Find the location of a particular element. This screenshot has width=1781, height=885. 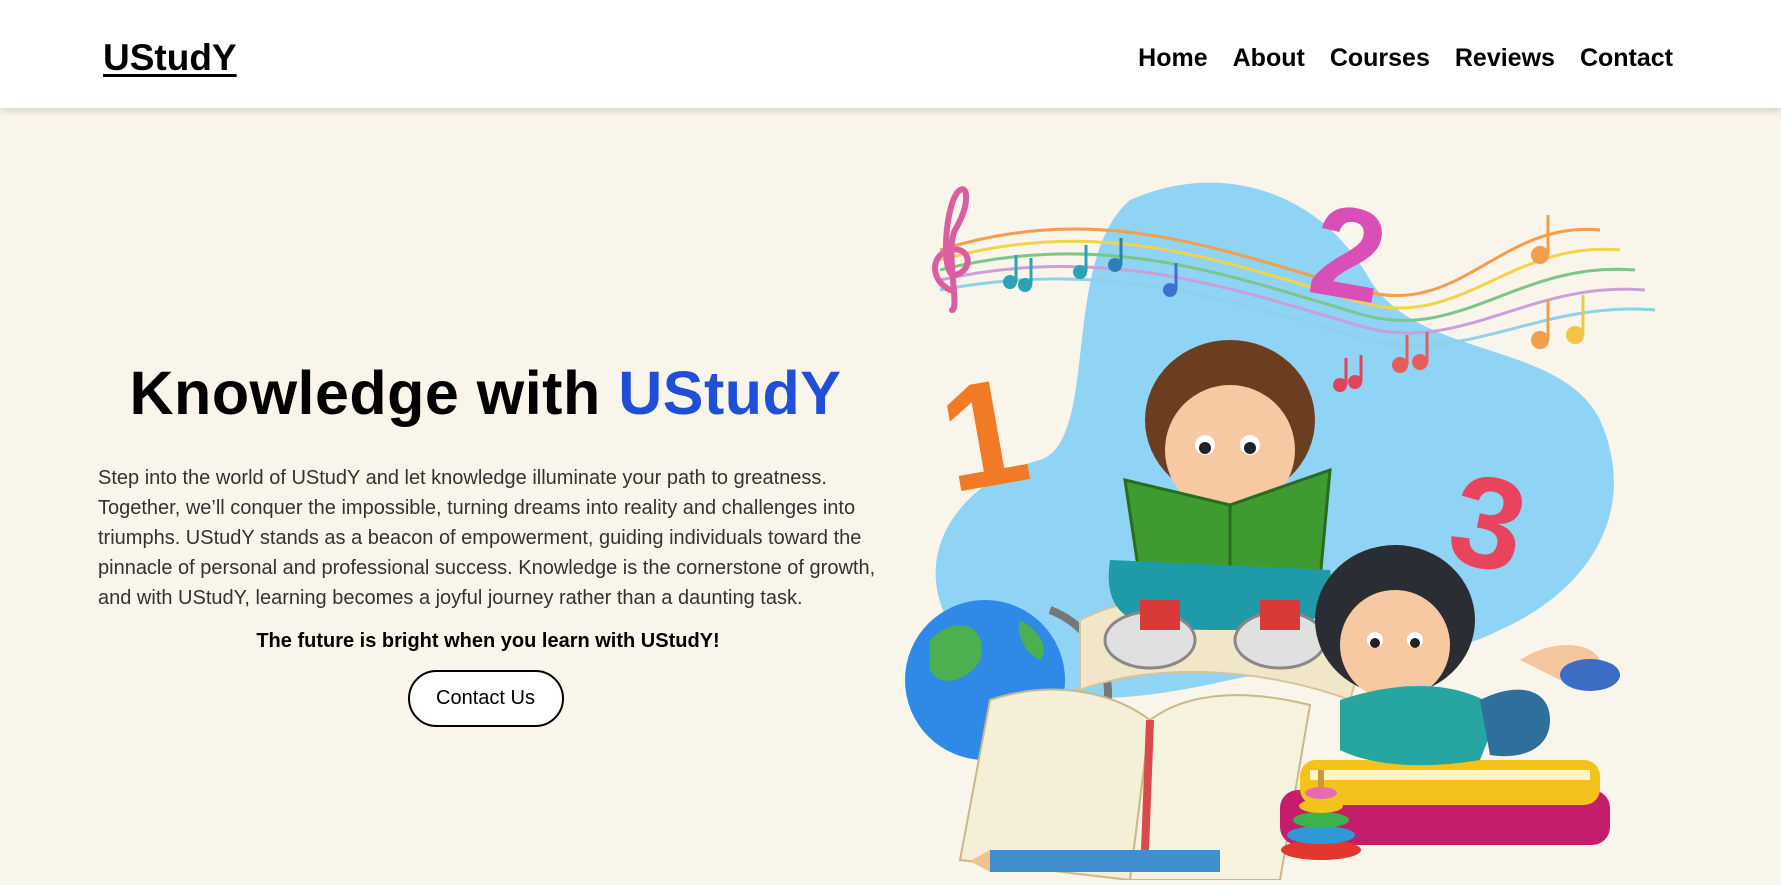

contact-us-button: Contact Us is located at coordinates (485, 699).